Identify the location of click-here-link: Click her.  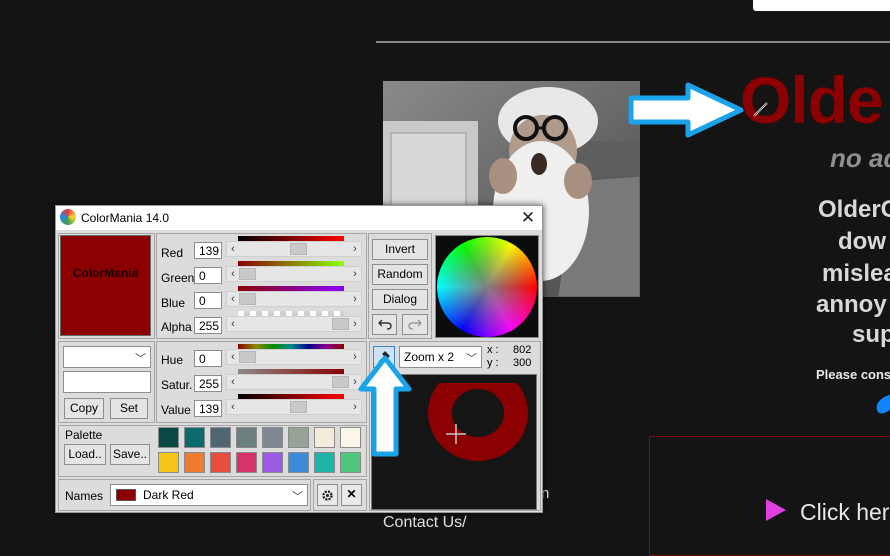
(844, 512).